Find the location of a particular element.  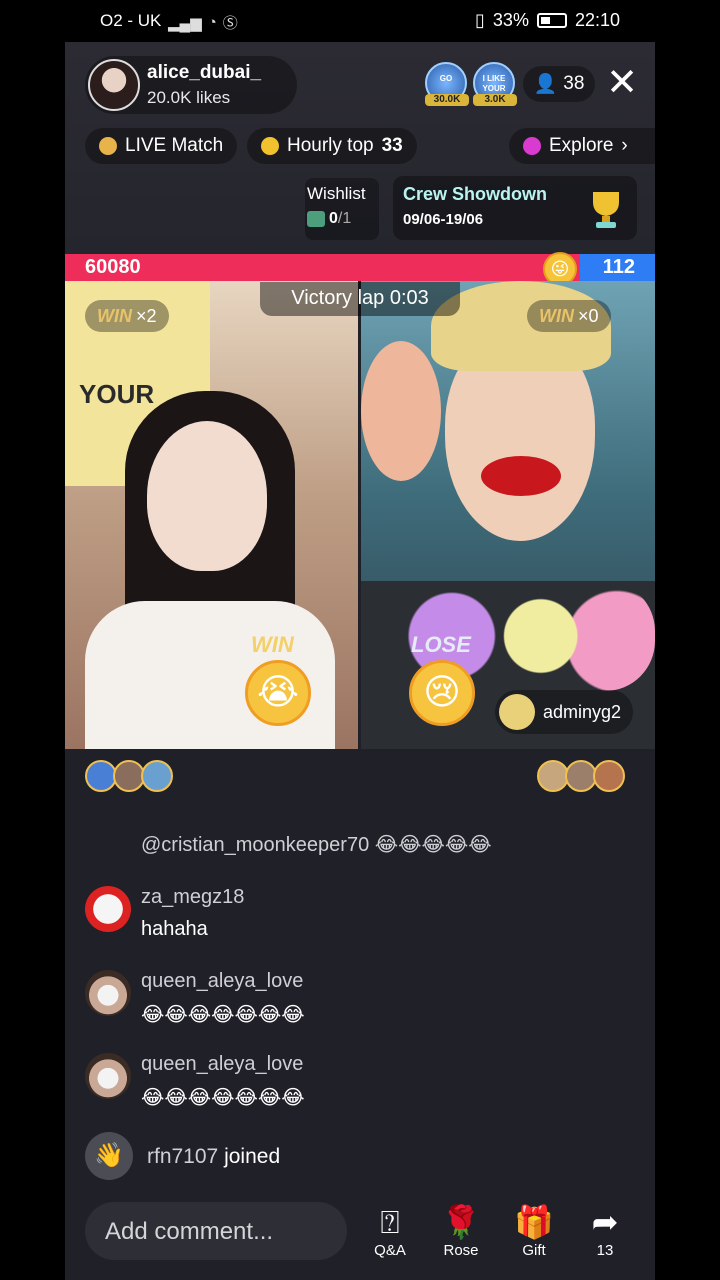

signal-icon: ▂▄▆ is located at coordinates (185, 23).